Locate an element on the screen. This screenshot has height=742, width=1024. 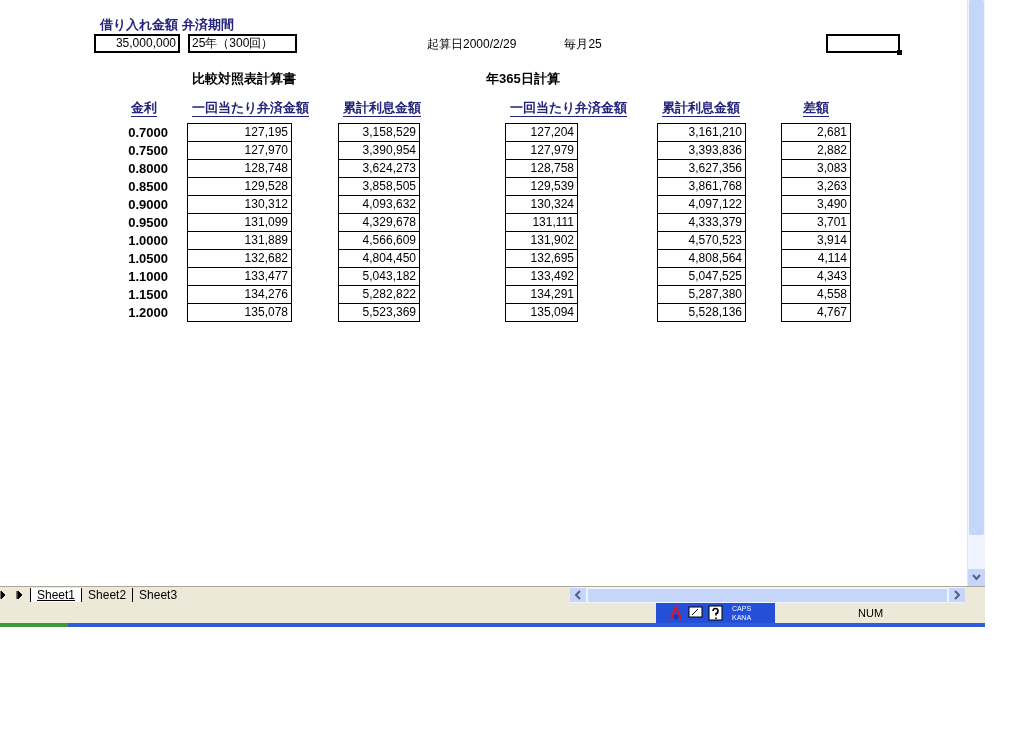
interest-cell: 5,043,182 is located at coordinates (379, 276).